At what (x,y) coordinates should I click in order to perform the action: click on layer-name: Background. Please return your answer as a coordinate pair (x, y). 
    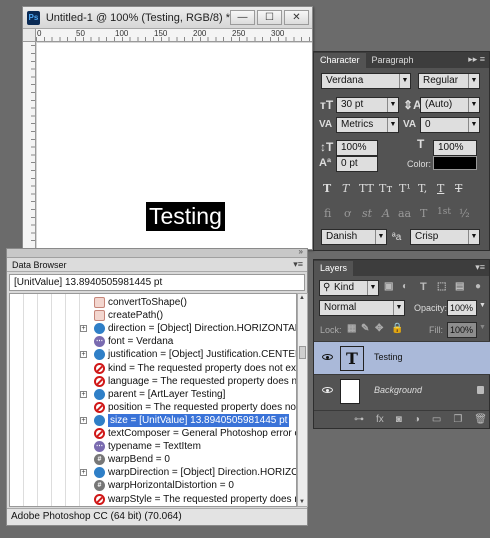
    Looking at the image, I should click on (398, 390).